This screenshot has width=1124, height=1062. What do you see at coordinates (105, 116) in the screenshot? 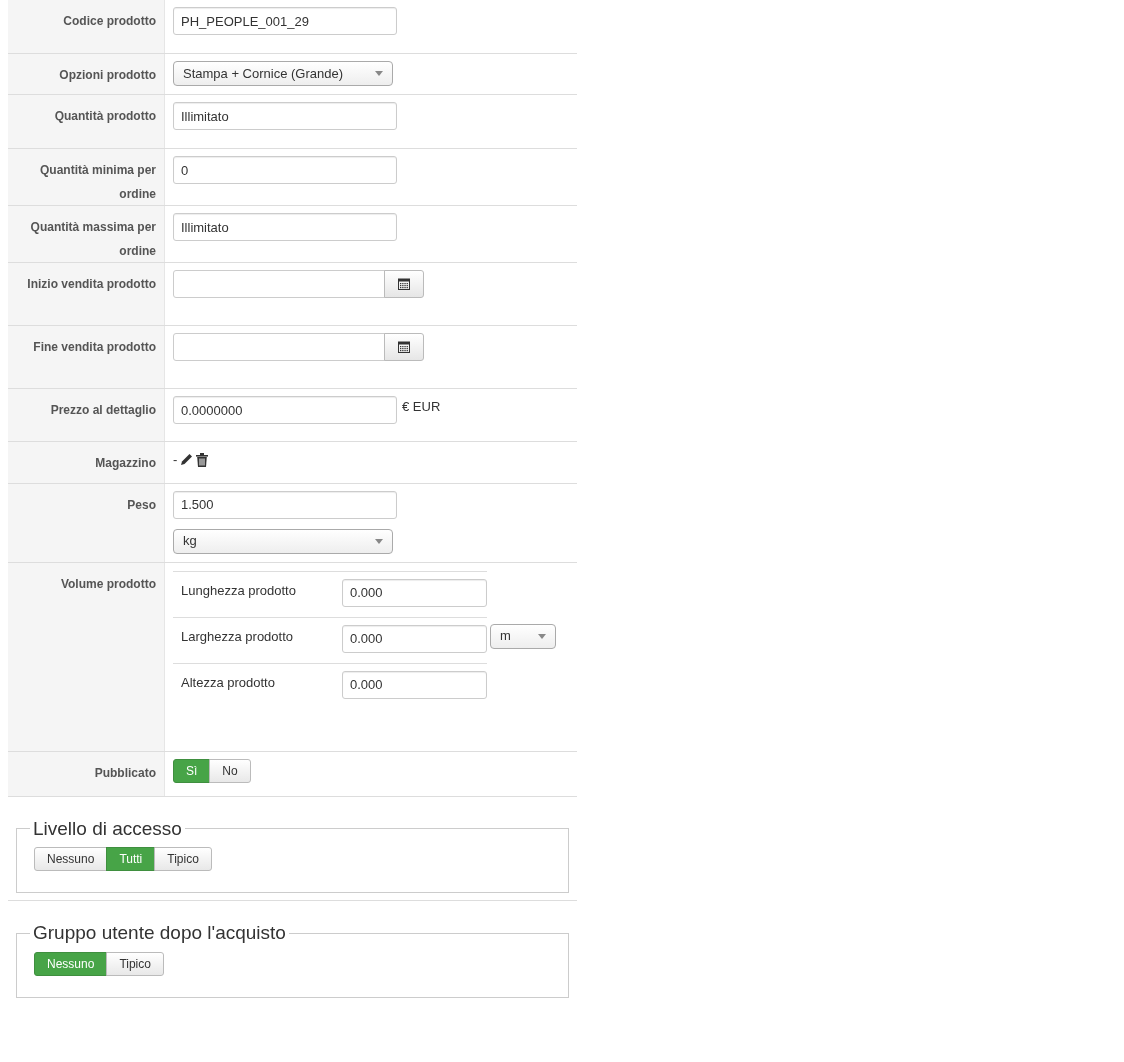
I see `field-label: Quantità prodotto` at bounding box center [105, 116].